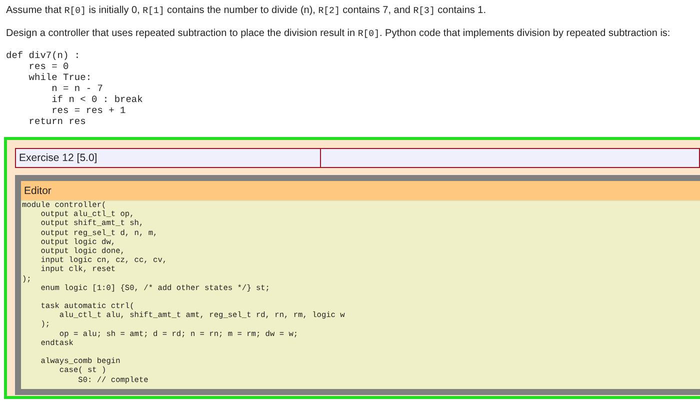  I want to click on code-line: return res, so click(57, 121).